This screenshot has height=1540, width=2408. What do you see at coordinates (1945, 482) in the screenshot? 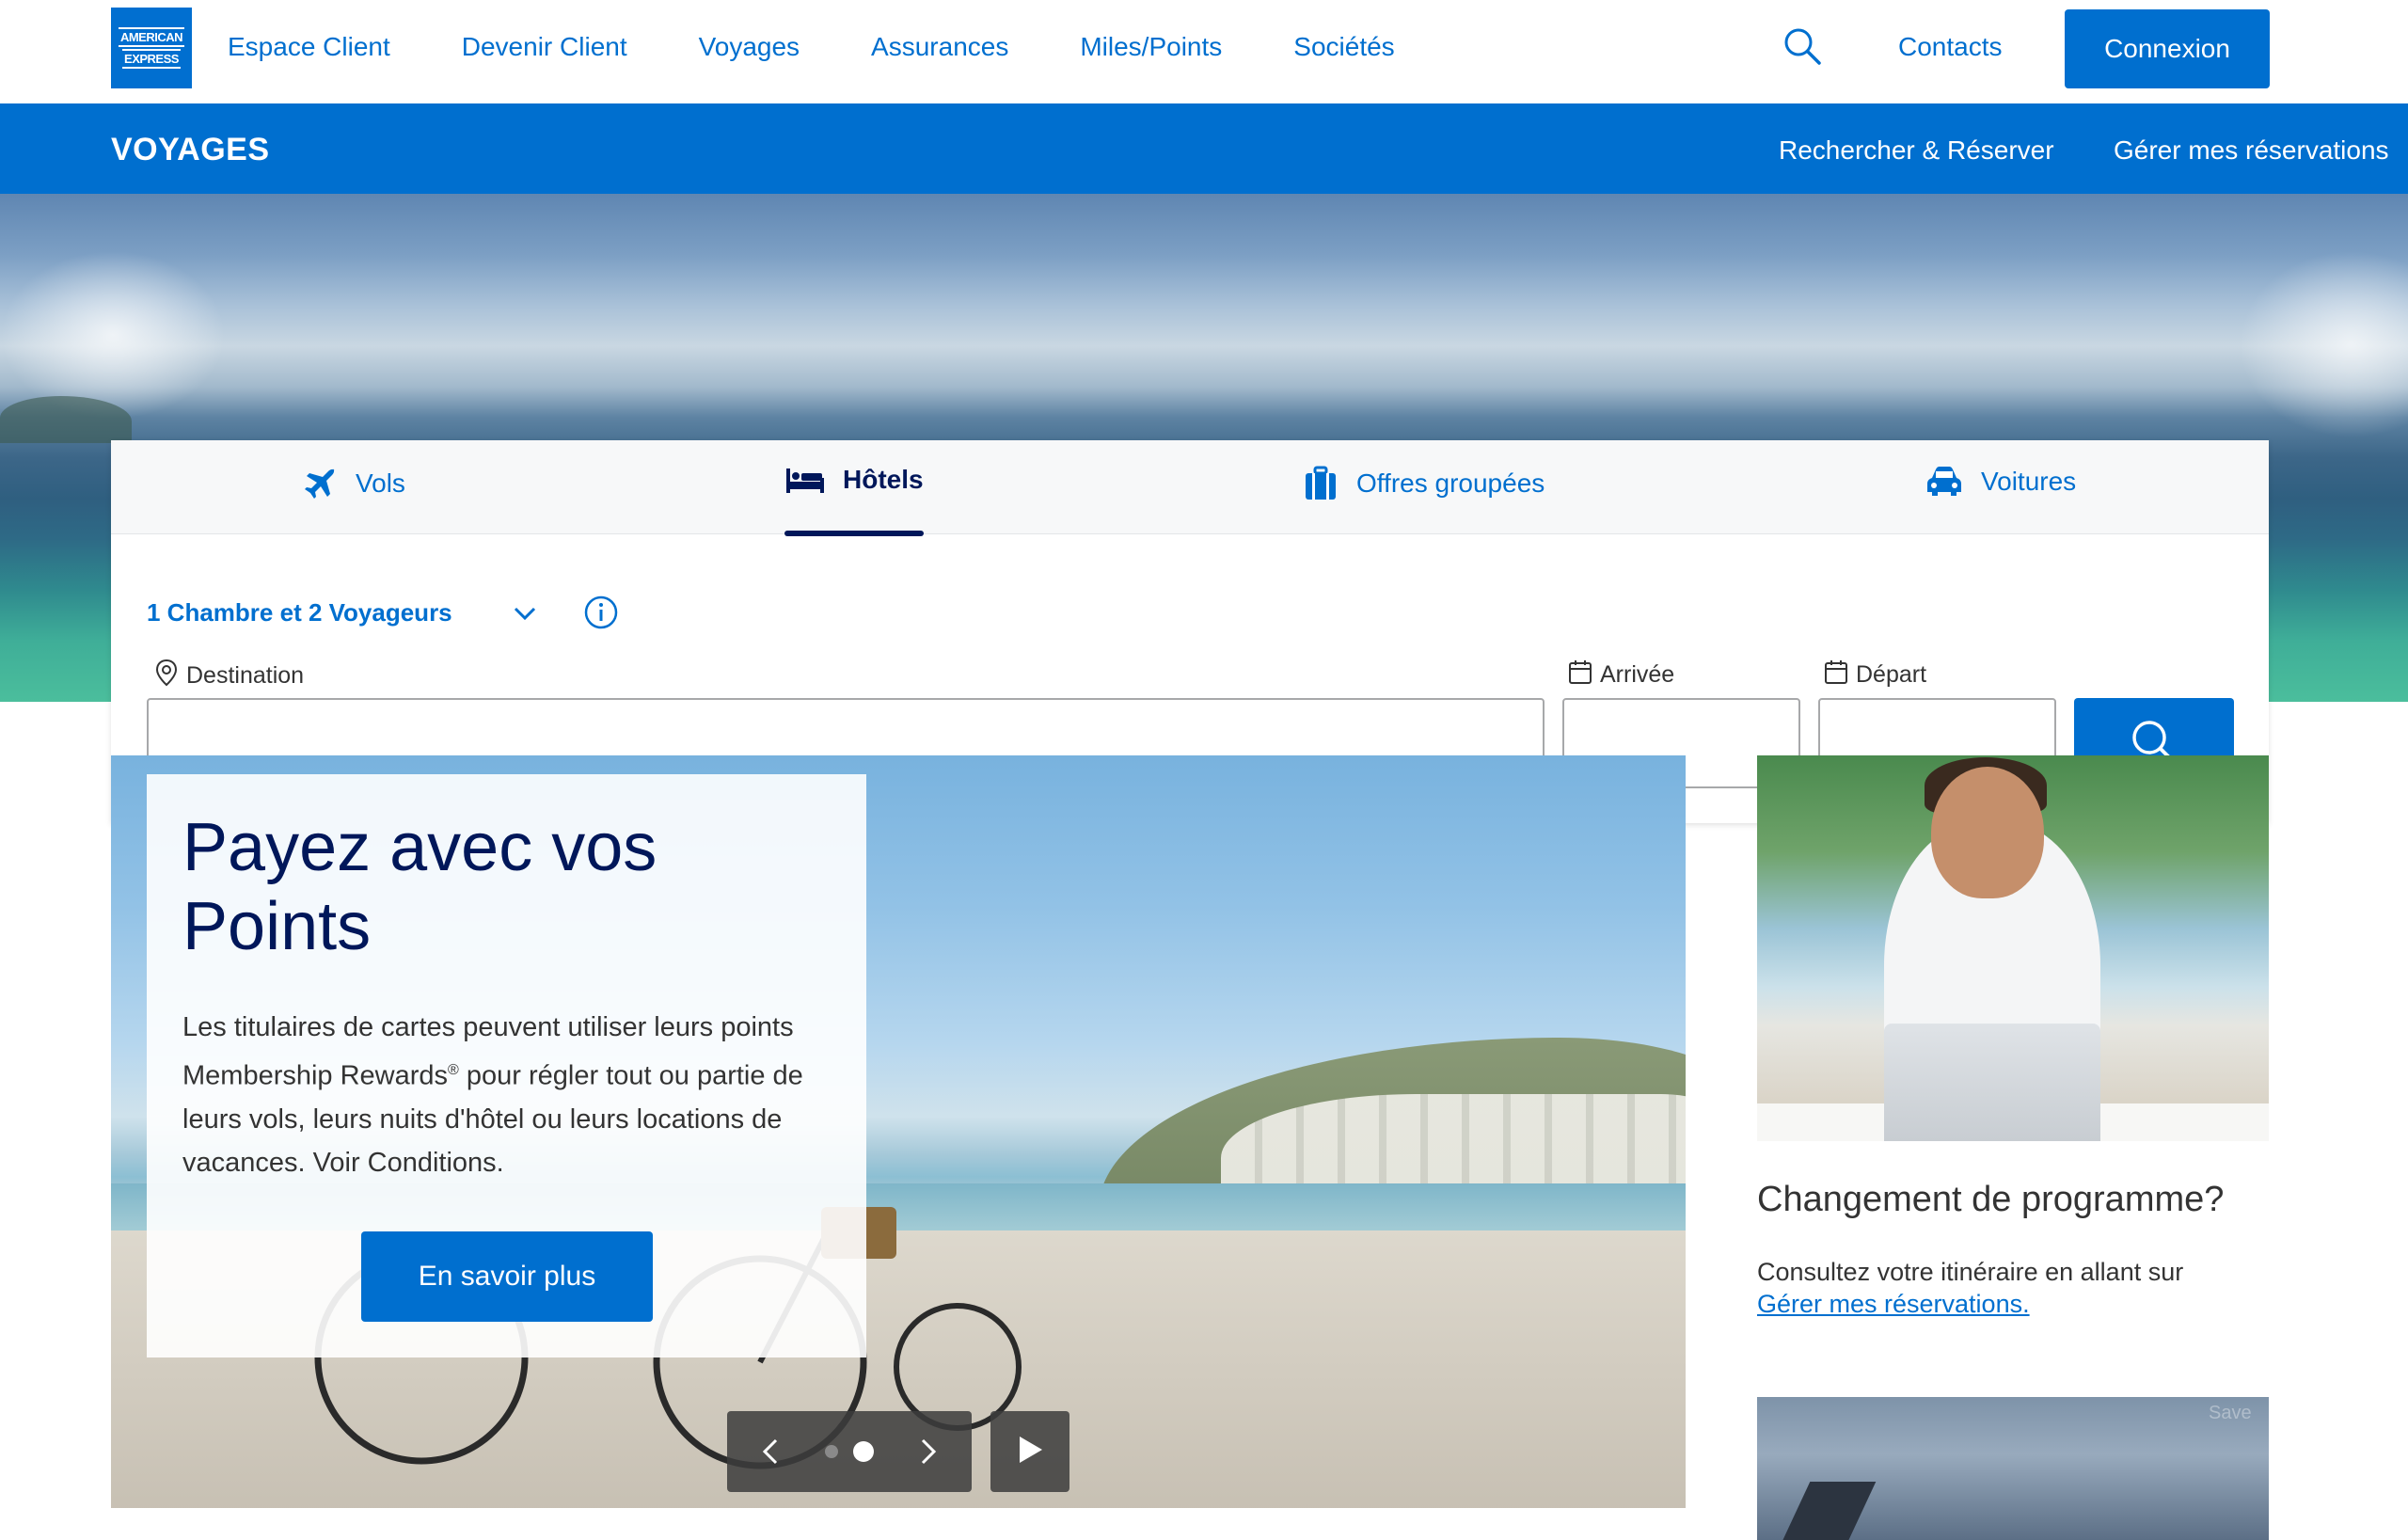
I see `car-icon` at bounding box center [1945, 482].